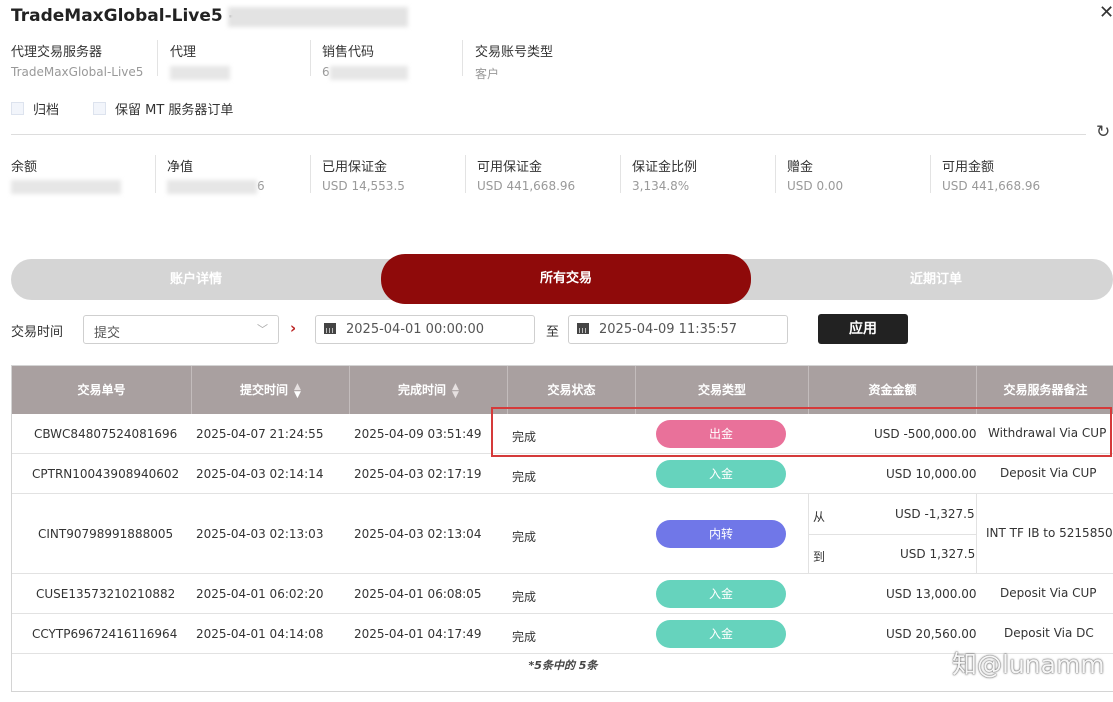 The width and height of the screenshot is (1113, 702). I want to click on chevron-down-icon: ﹀, so click(262, 329).